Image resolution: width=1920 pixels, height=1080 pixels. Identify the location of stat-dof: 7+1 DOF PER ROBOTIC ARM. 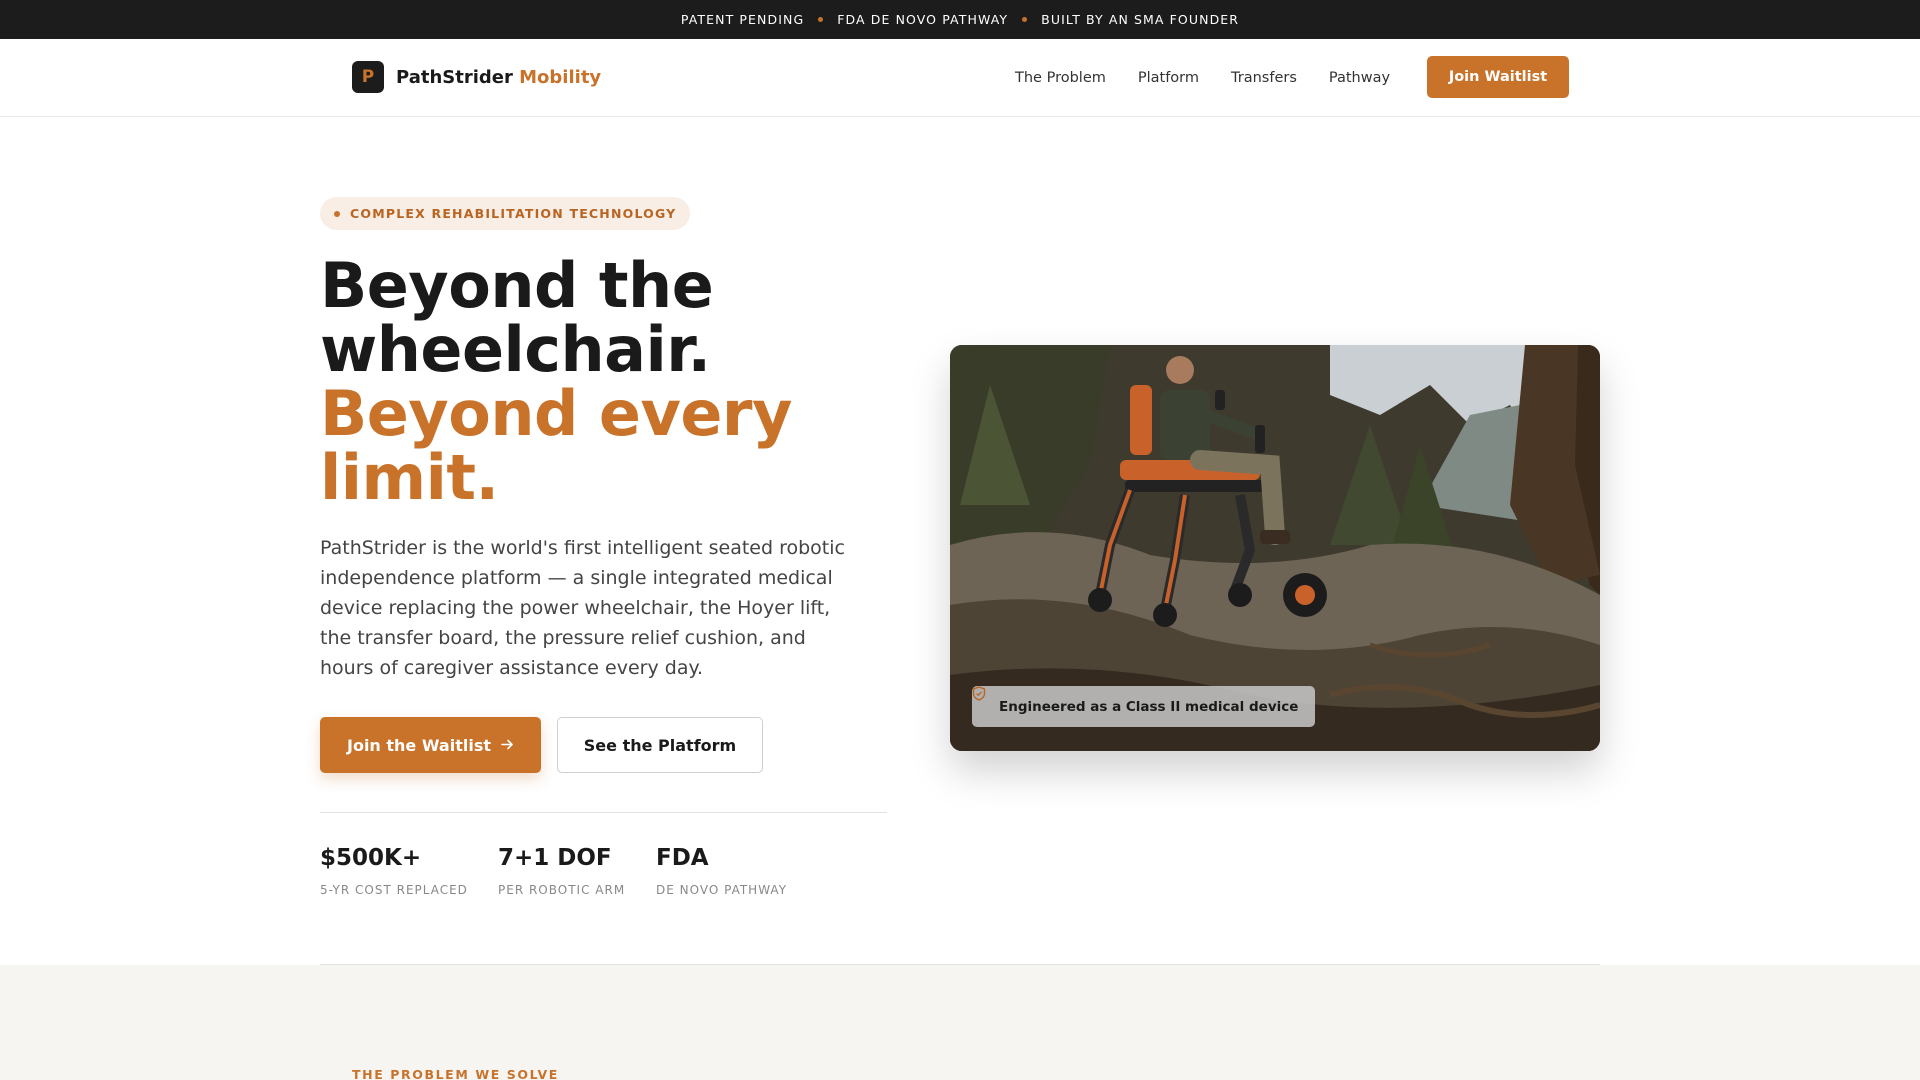
(561, 871).